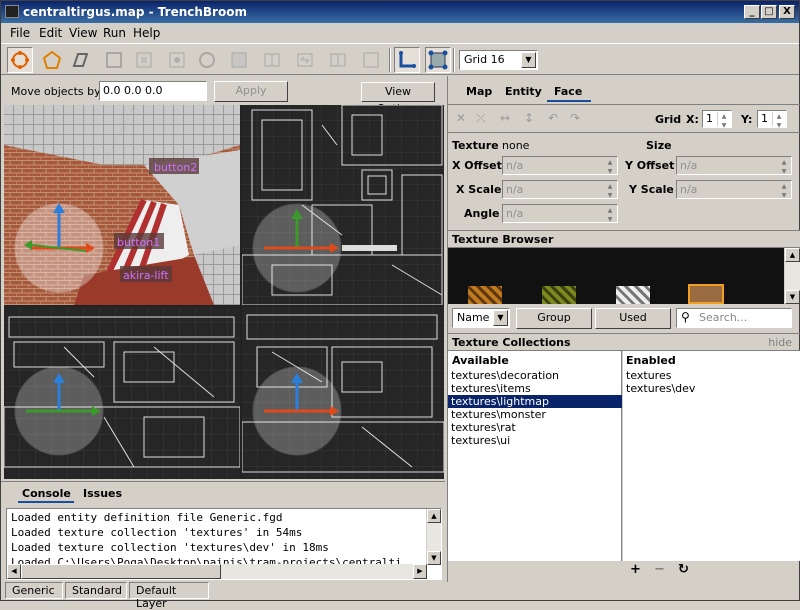  I want to click on x-offset-label: X Offset, so click(477, 165).